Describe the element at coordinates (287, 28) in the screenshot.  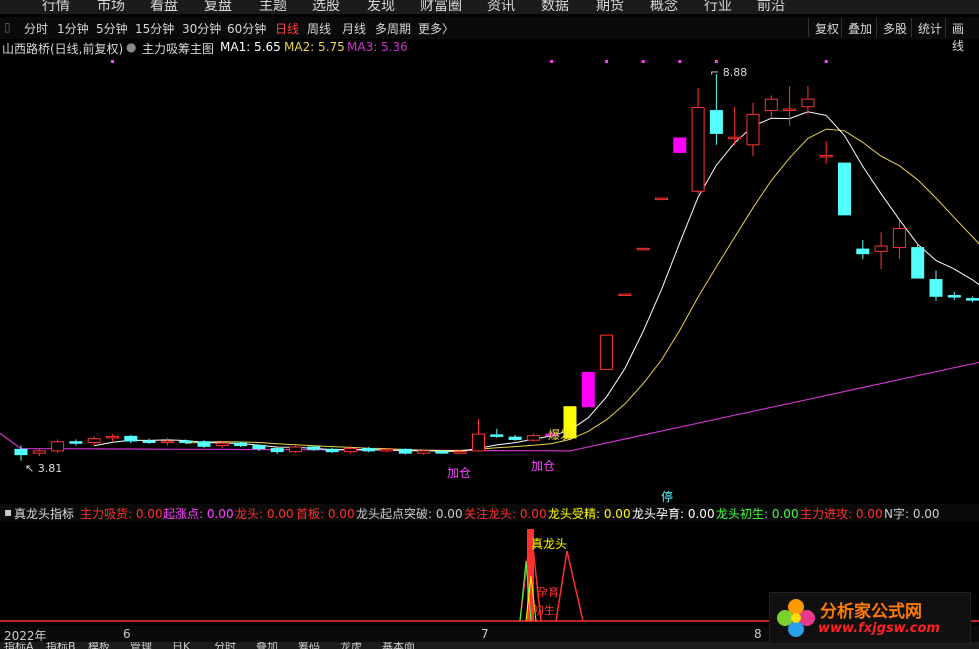
I see `period-tab: 日线` at that location.